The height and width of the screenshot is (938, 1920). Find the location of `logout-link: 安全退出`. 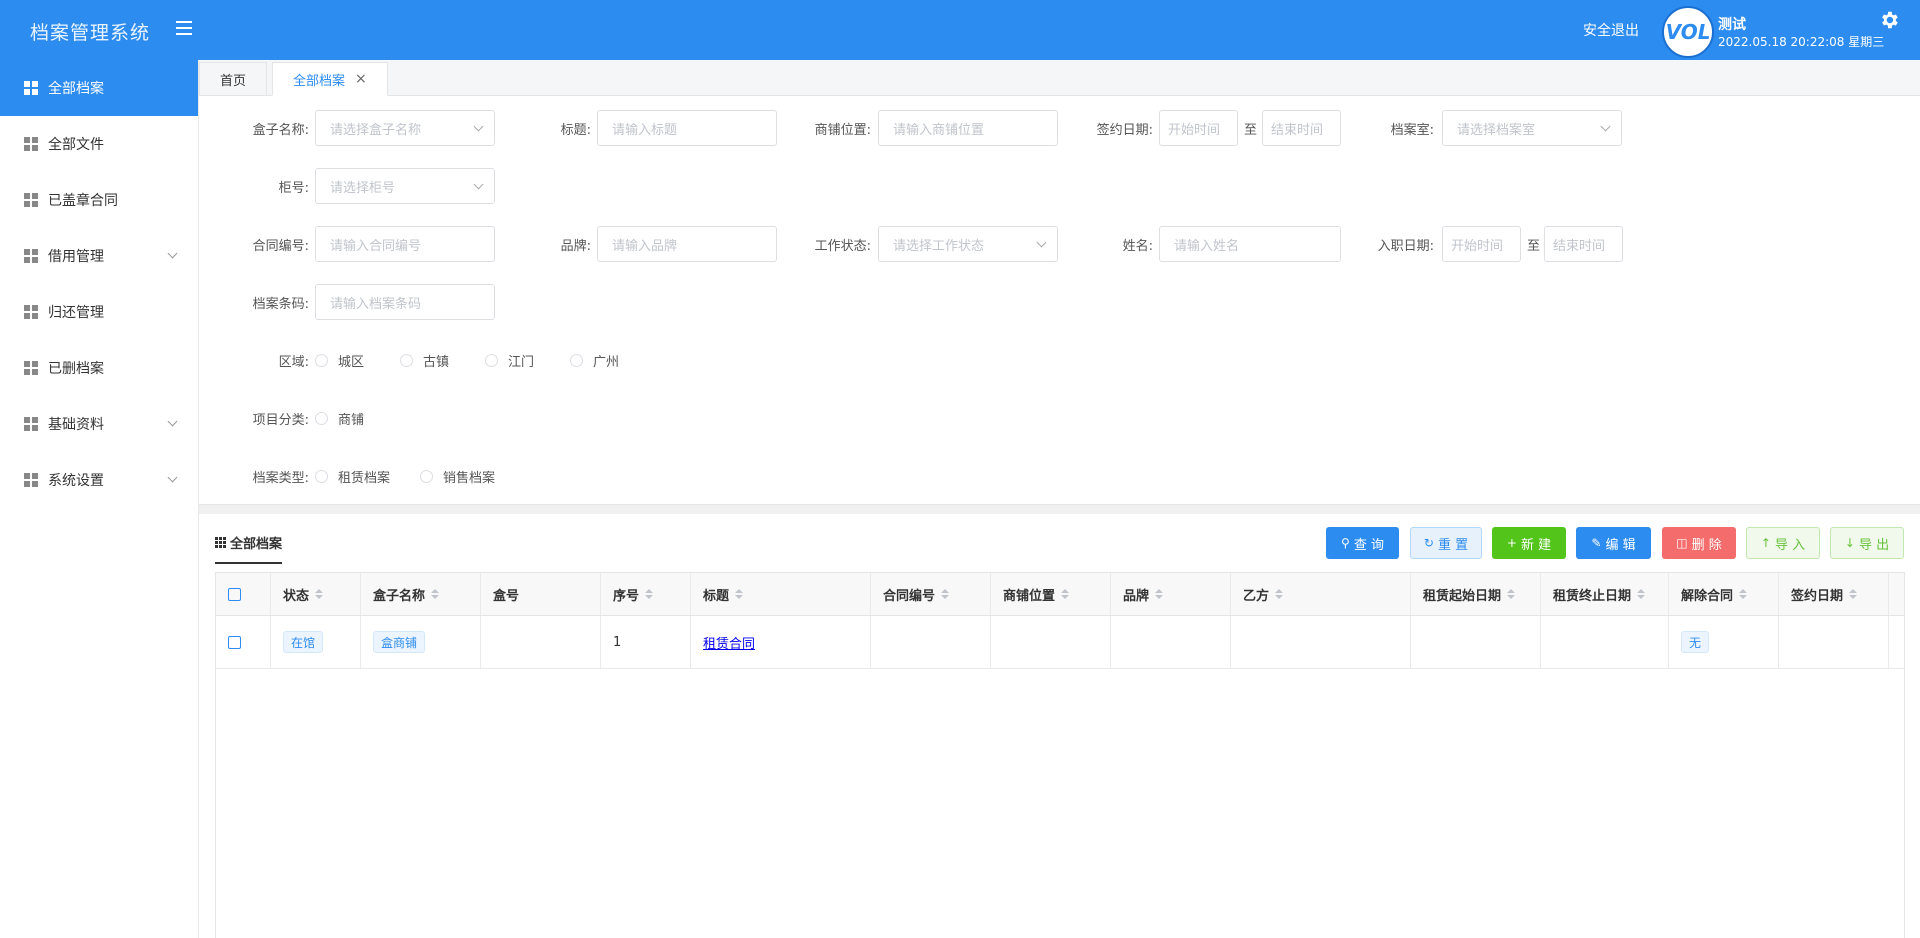

logout-link: 安全退出 is located at coordinates (1611, 30).